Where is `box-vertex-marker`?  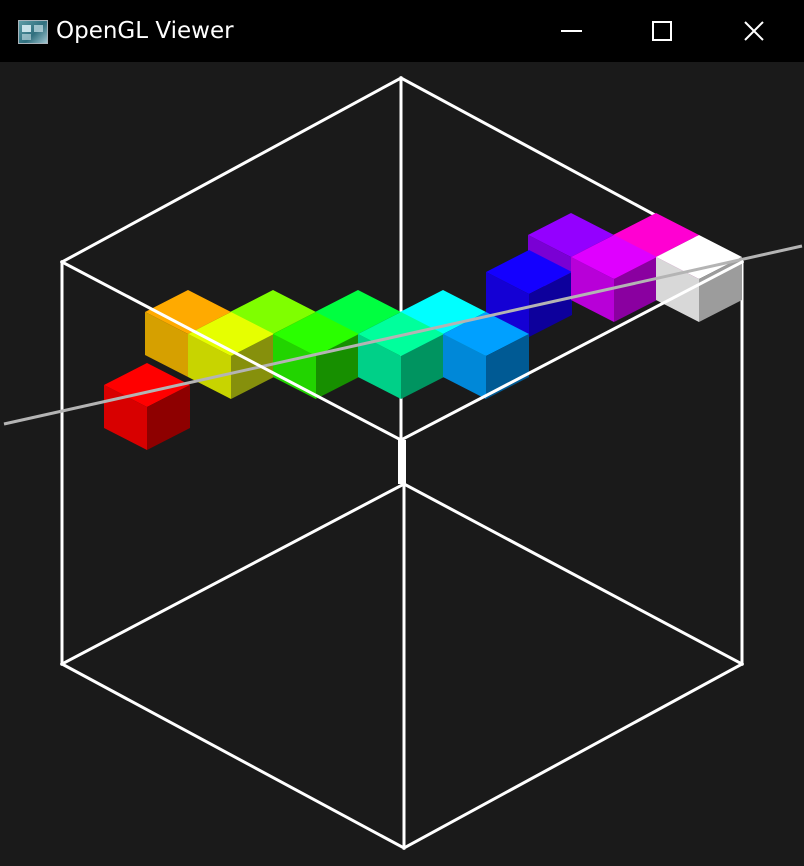 box-vertex-marker is located at coordinates (402, 462).